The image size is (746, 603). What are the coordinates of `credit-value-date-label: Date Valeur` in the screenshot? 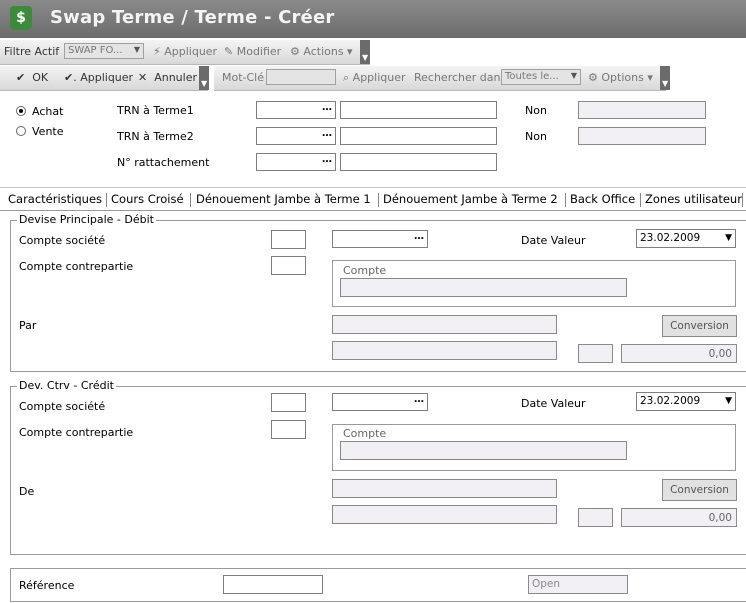 It's located at (553, 403).